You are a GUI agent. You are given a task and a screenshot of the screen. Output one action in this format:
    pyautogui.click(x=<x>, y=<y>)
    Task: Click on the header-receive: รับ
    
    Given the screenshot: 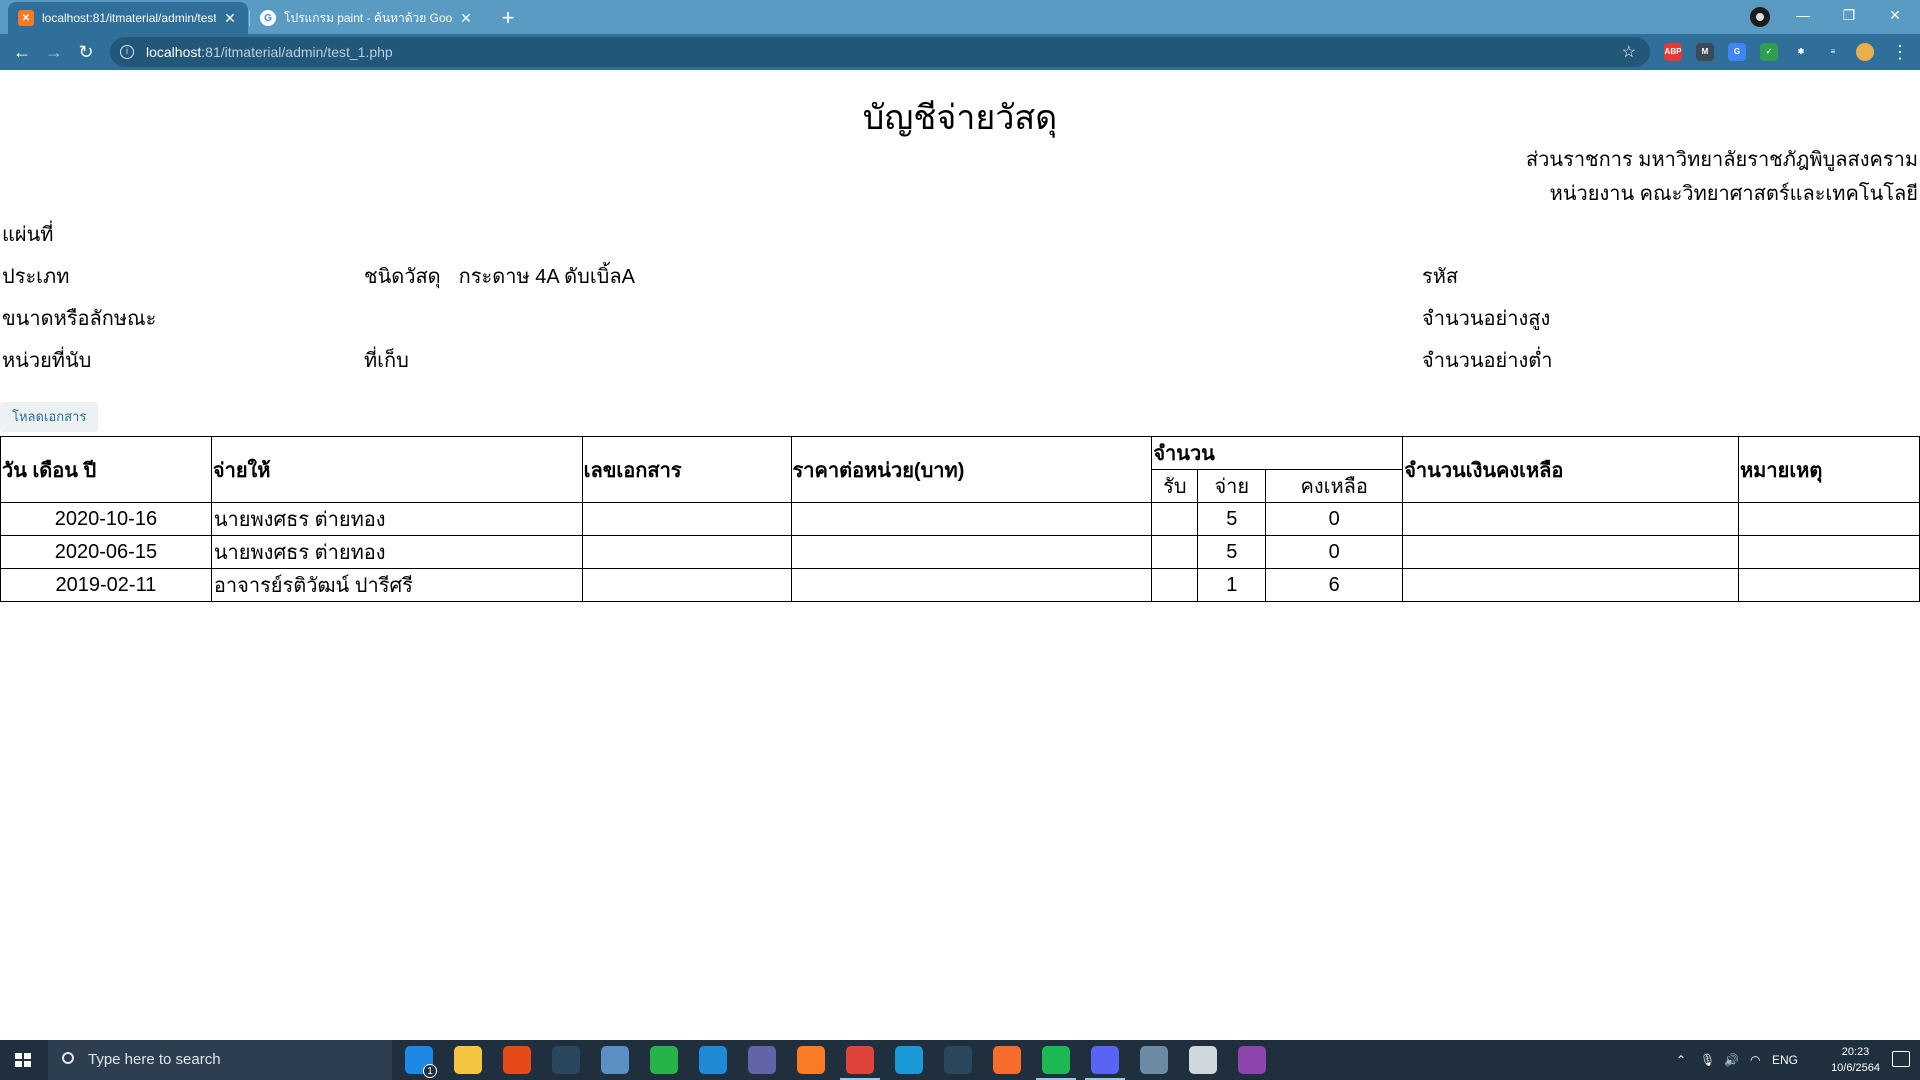 What is the action you would take?
    pyautogui.click(x=1175, y=486)
    